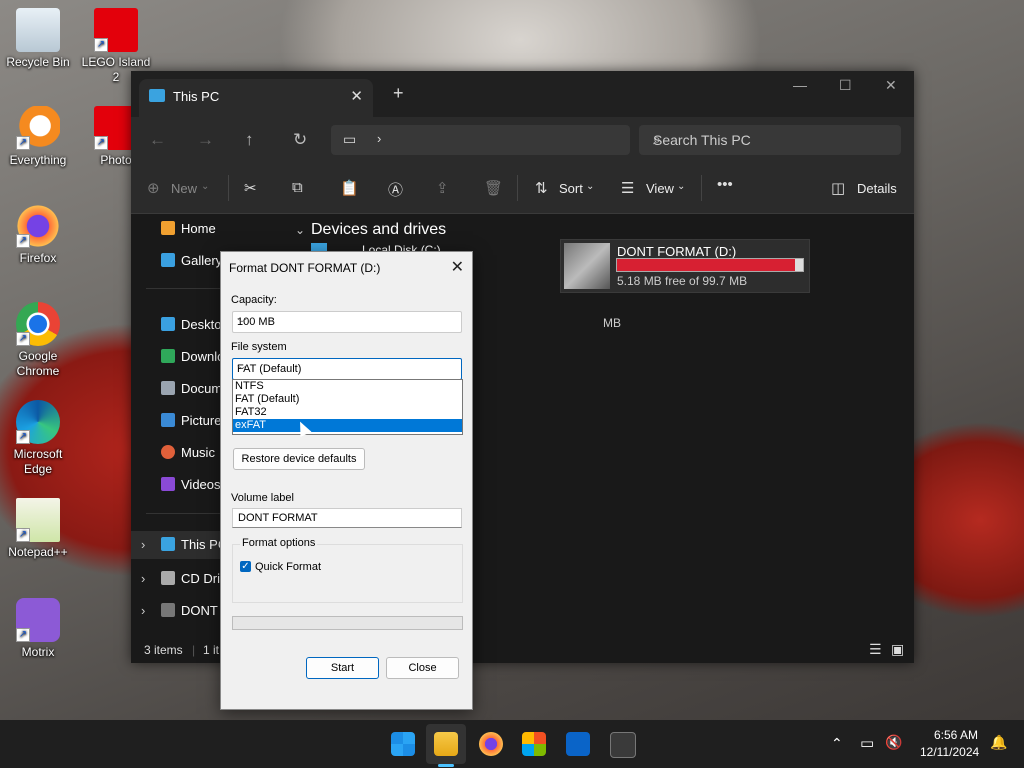  I want to click on sidebar-item-home: Home, so click(188, 228).